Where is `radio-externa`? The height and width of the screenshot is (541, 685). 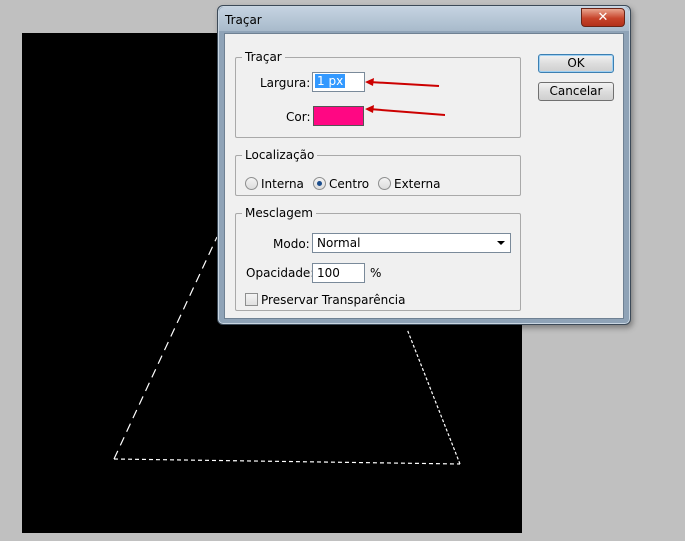 radio-externa is located at coordinates (384, 183).